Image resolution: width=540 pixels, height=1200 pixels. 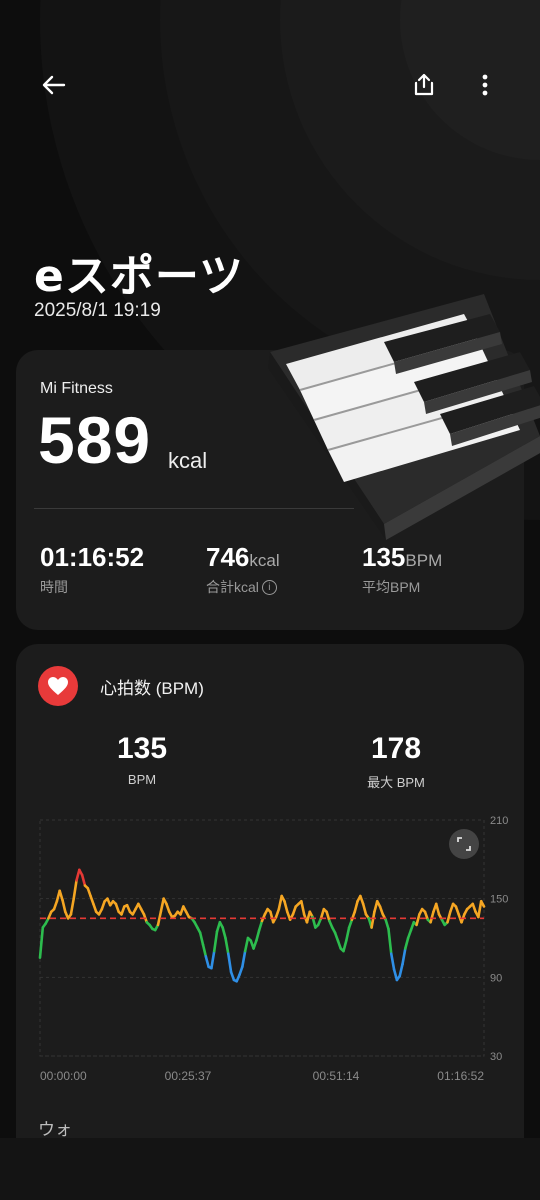 I want to click on stat-duration: 01:16:52 時間, so click(x=92, y=569).